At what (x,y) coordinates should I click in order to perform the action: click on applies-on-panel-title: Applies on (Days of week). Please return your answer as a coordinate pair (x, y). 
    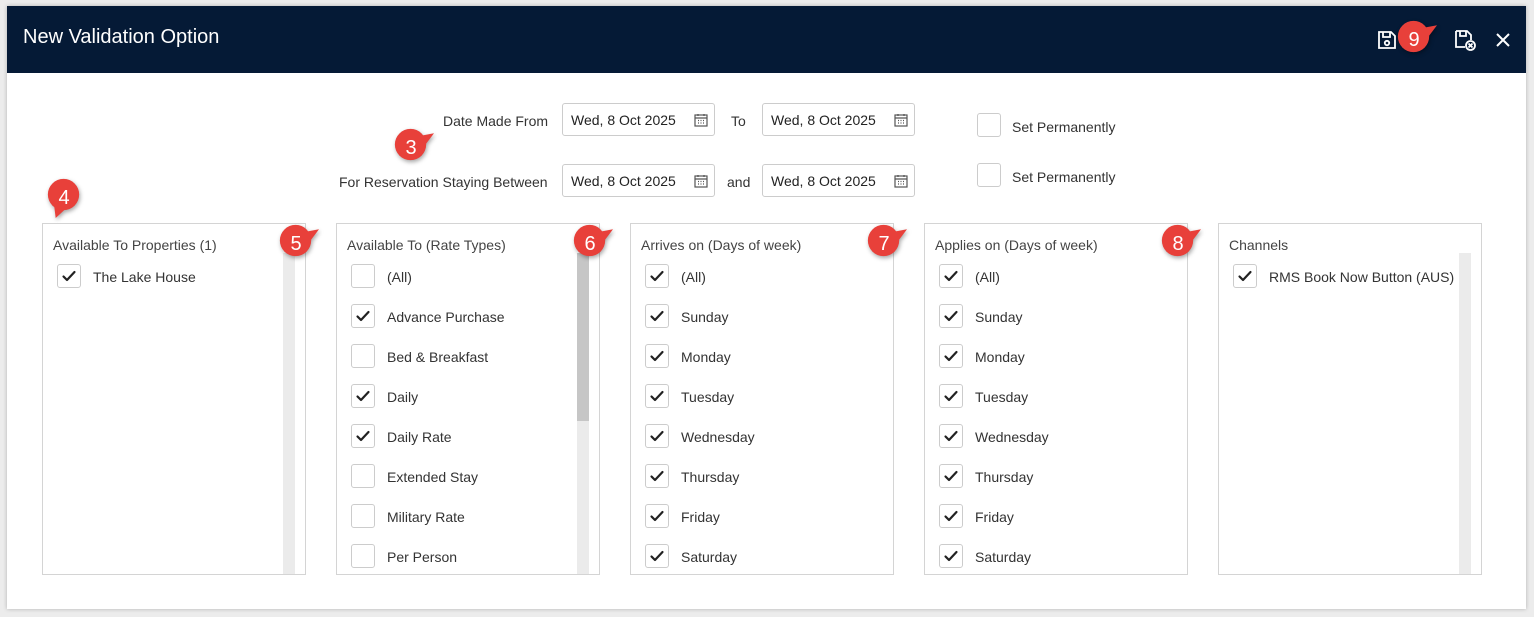
    Looking at the image, I should click on (1016, 245).